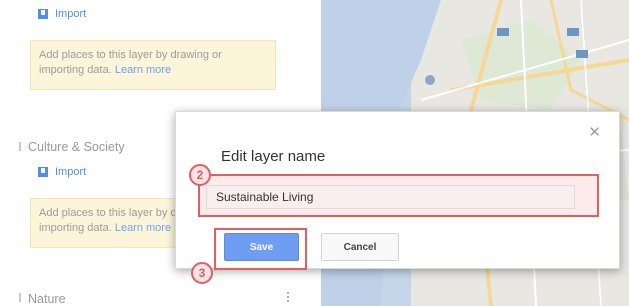  Describe the element at coordinates (202, 273) in the screenshot. I see `step-marker-3: 3` at that location.